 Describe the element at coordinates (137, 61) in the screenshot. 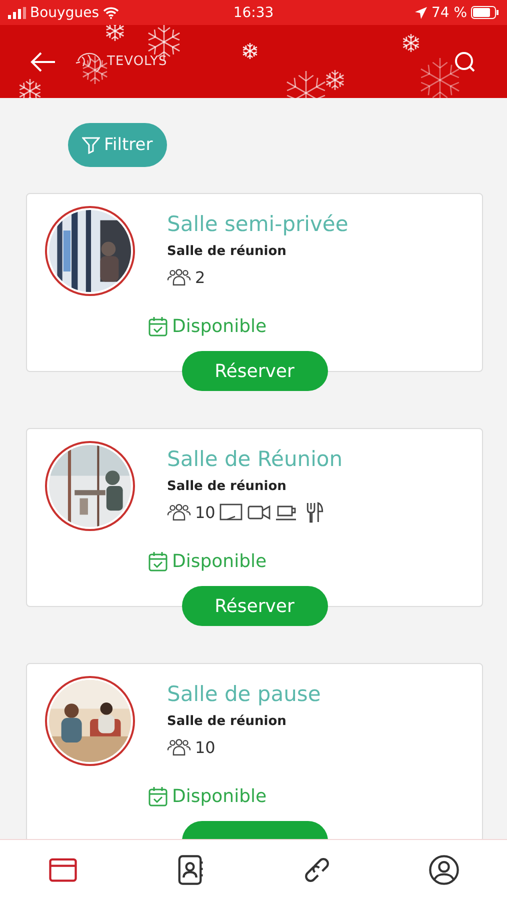

I see `brand-logo: TEVOLYS` at that location.